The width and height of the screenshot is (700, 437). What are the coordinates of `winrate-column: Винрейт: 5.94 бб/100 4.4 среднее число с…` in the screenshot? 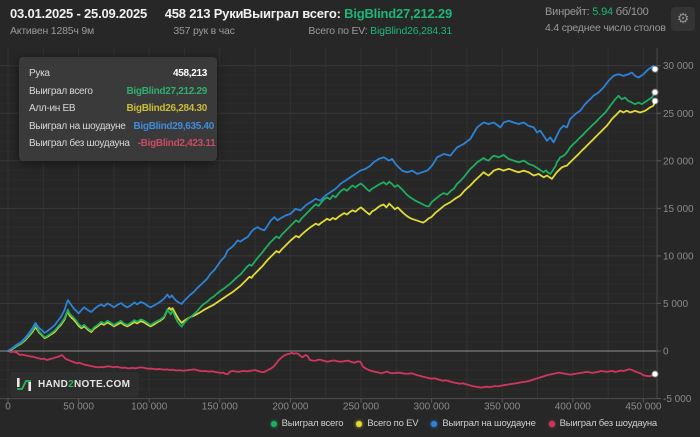 It's located at (605, 20).